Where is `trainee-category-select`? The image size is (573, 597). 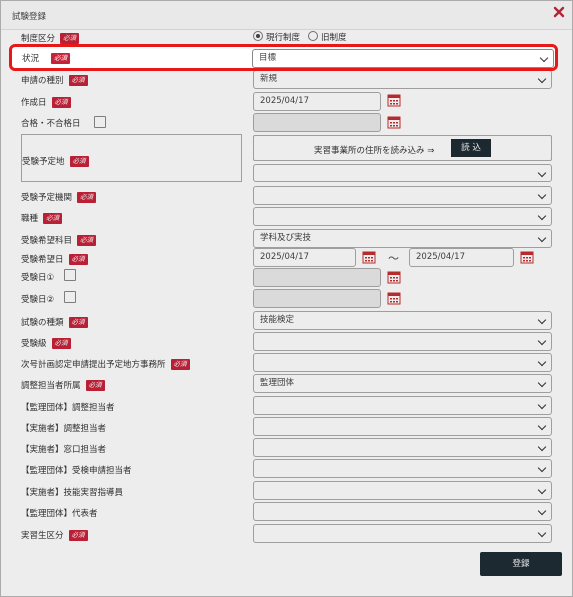 trainee-category-select is located at coordinates (402, 533).